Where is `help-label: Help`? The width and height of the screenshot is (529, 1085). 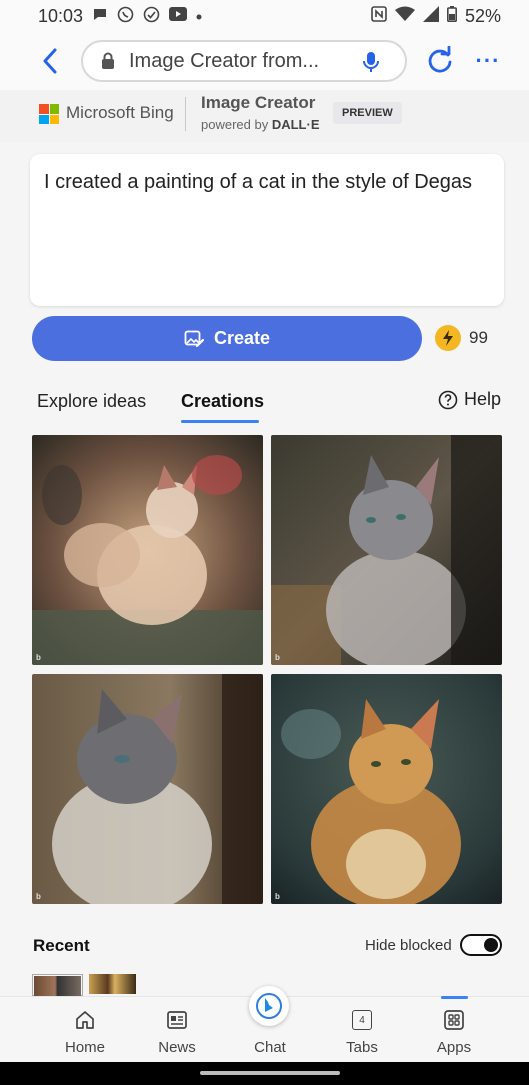
help-label: Help is located at coordinates (483, 399).